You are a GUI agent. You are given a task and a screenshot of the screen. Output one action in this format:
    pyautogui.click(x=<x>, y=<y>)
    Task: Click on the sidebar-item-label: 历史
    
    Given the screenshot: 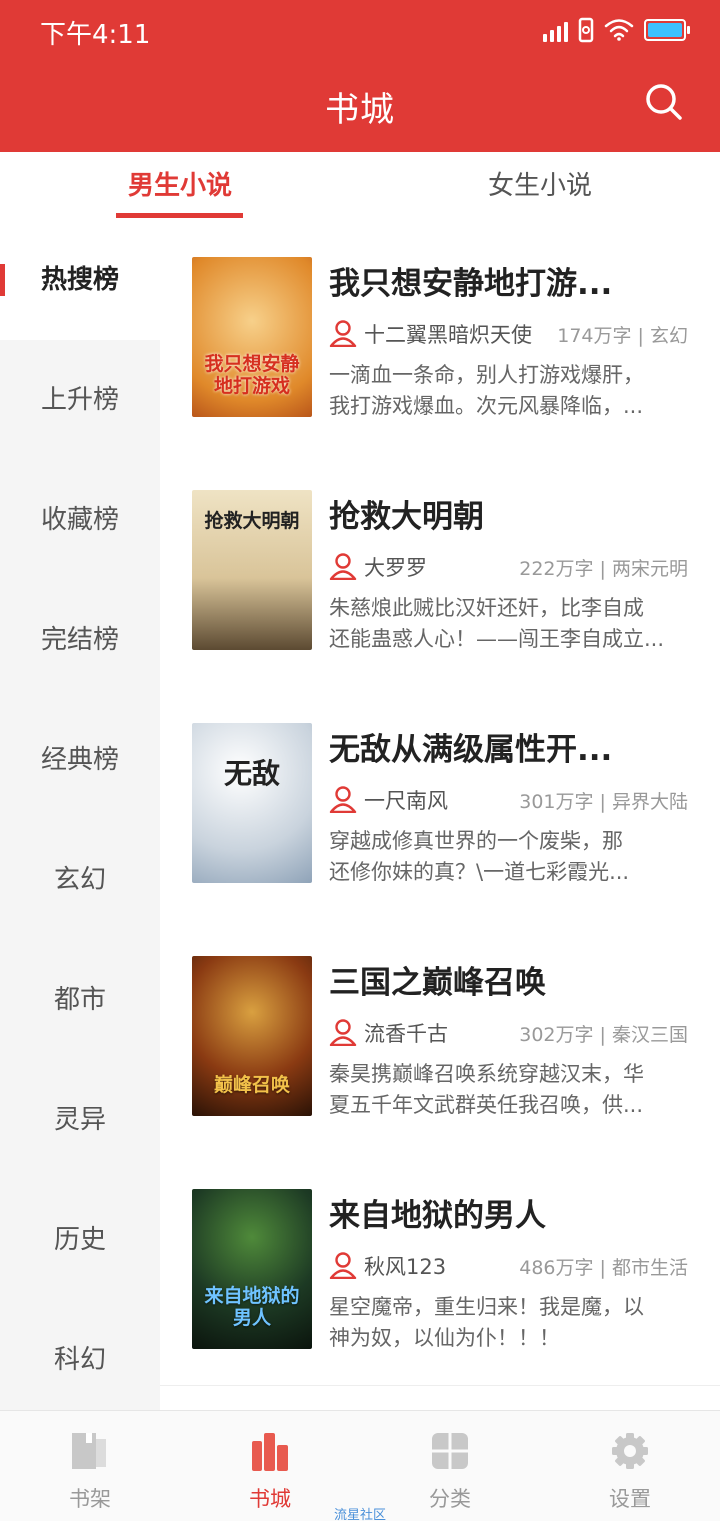 What is the action you would take?
    pyautogui.click(x=79, y=1240)
    